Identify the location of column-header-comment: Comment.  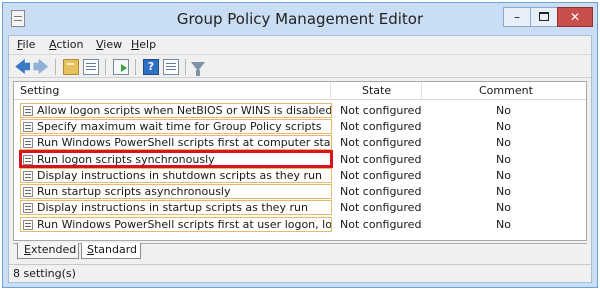
(506, 90).